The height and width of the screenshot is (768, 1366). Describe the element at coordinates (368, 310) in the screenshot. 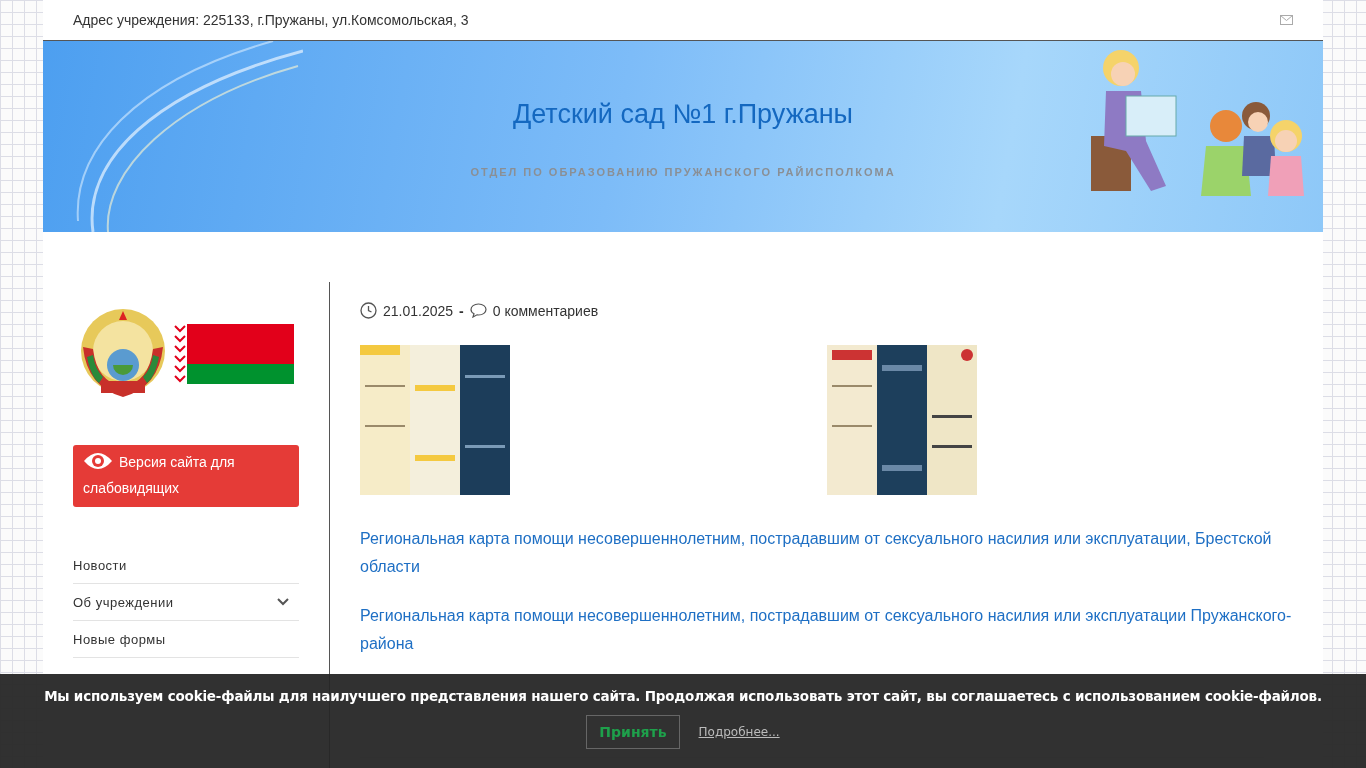

I see `clock-icon` at that location.